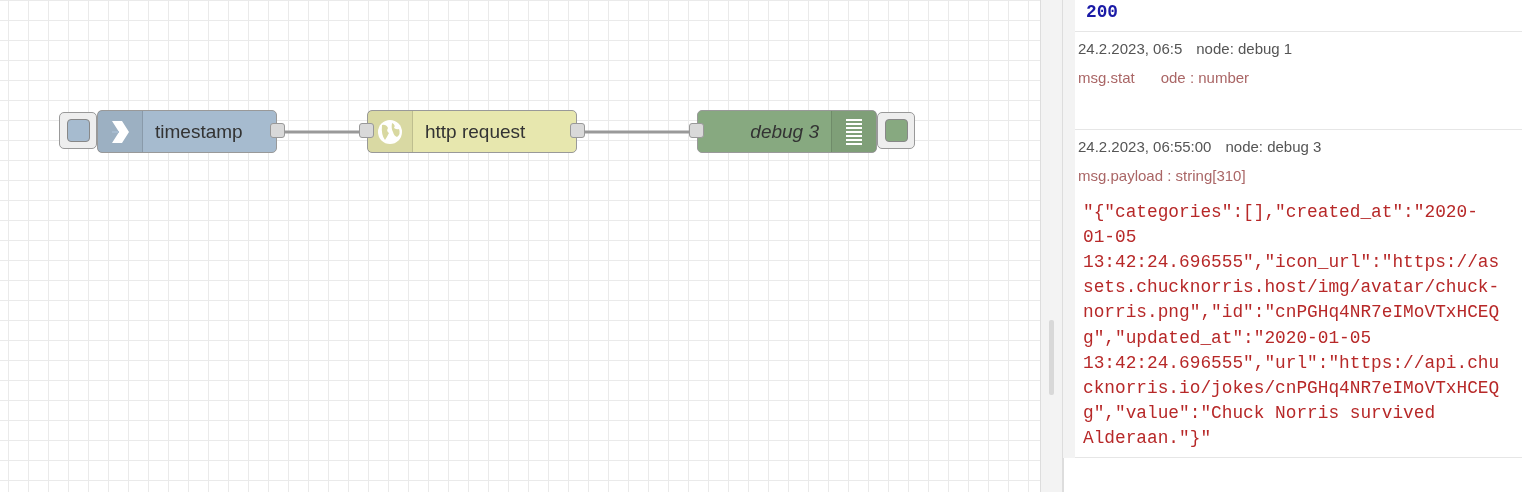 This screenshot has width=1522, height=492. I want to click on inject-node: timestamp, so click(187, 131).